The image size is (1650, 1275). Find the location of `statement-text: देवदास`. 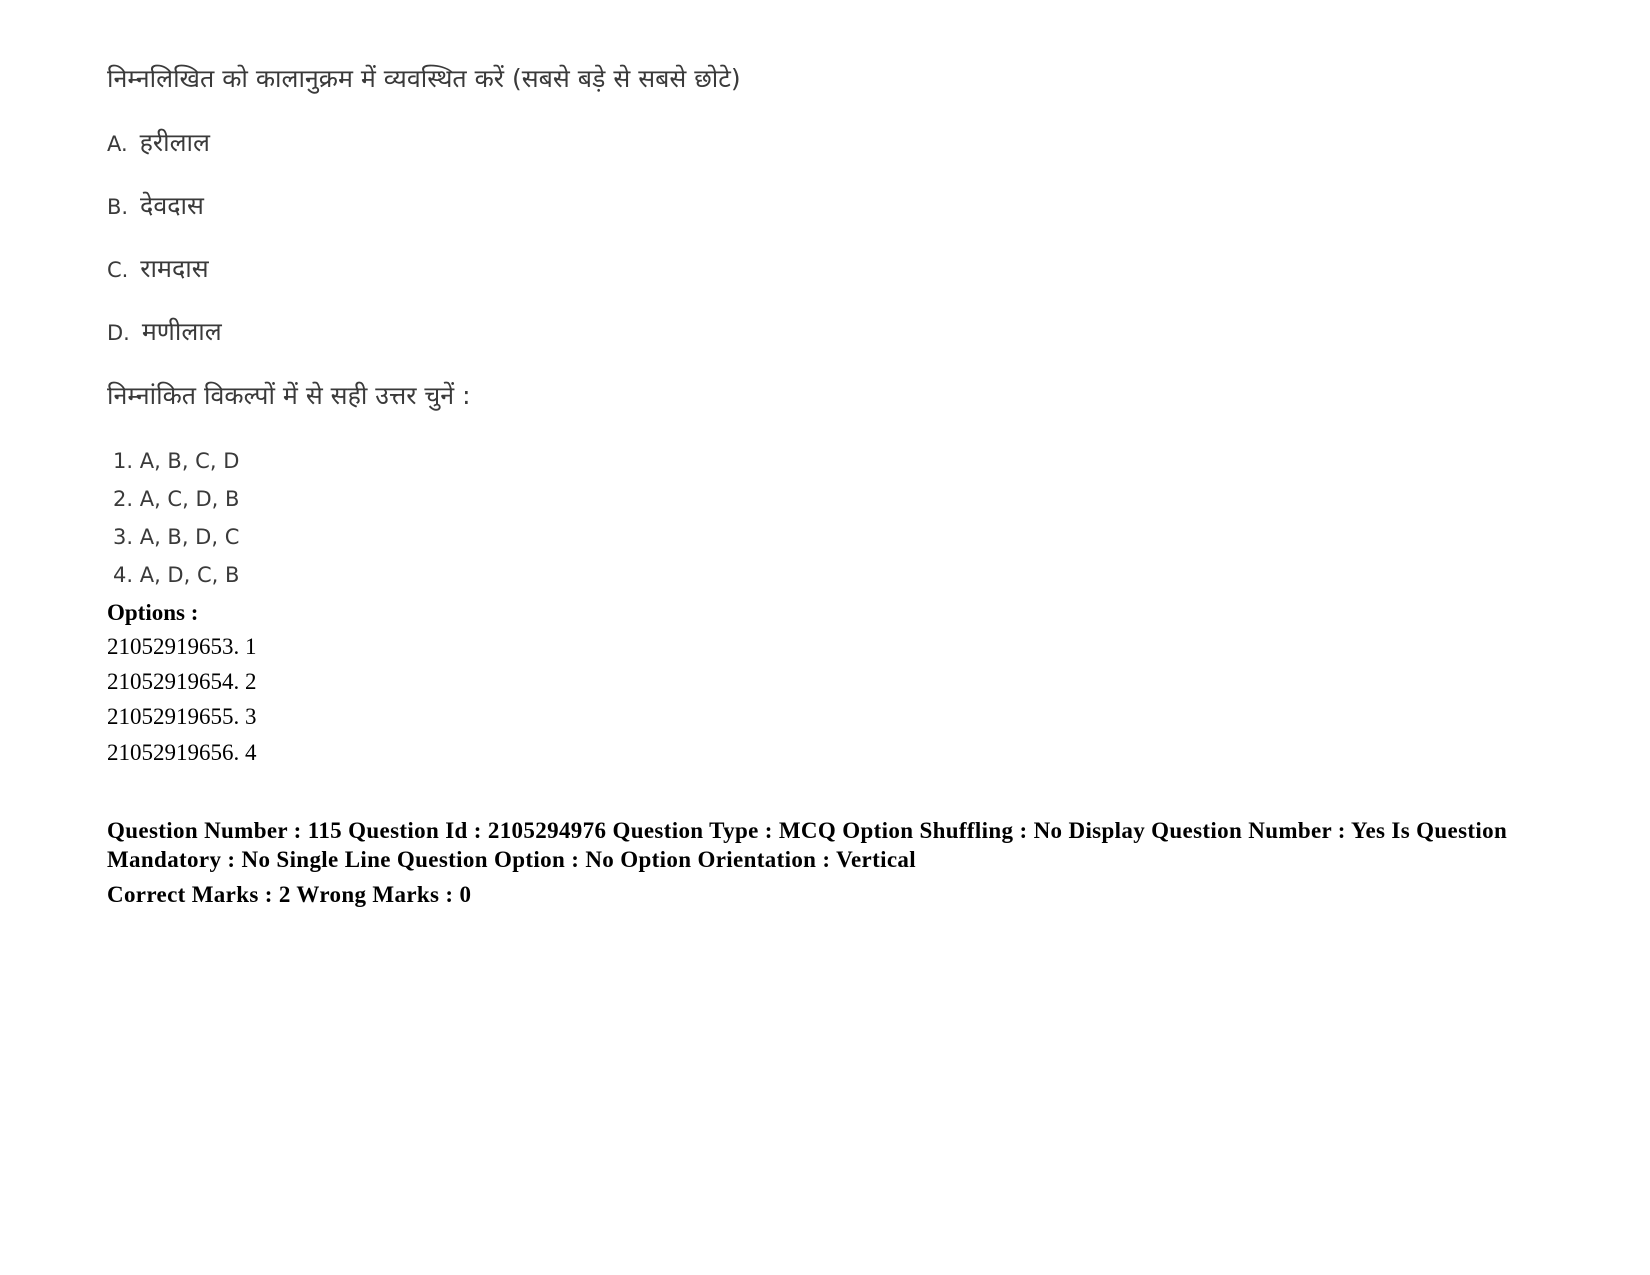

statement-text: देवदास is located at coordinates (172, 205).